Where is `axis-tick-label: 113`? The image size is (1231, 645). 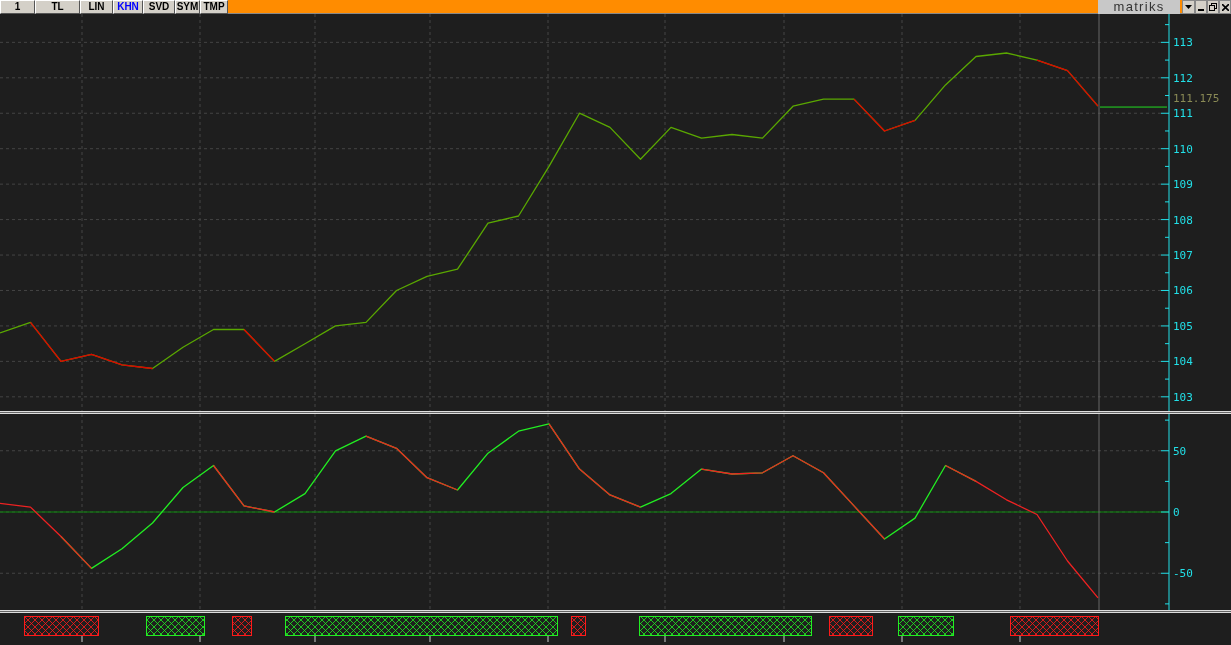
axis-tick-label: 113 is located at coordinates (1183, 43).